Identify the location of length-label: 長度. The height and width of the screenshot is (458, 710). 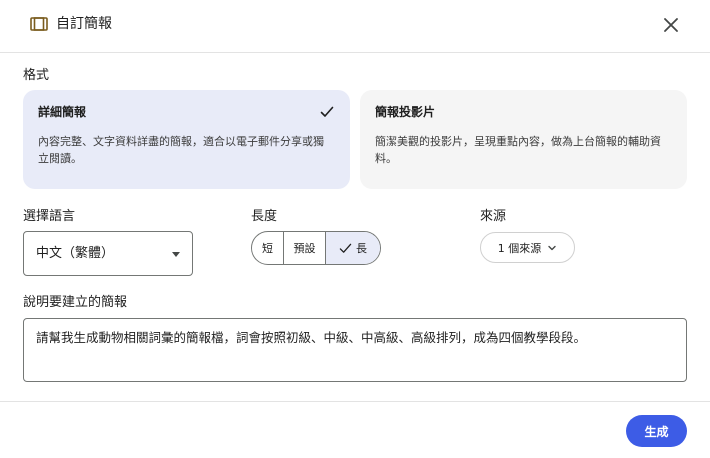
(264, 216).